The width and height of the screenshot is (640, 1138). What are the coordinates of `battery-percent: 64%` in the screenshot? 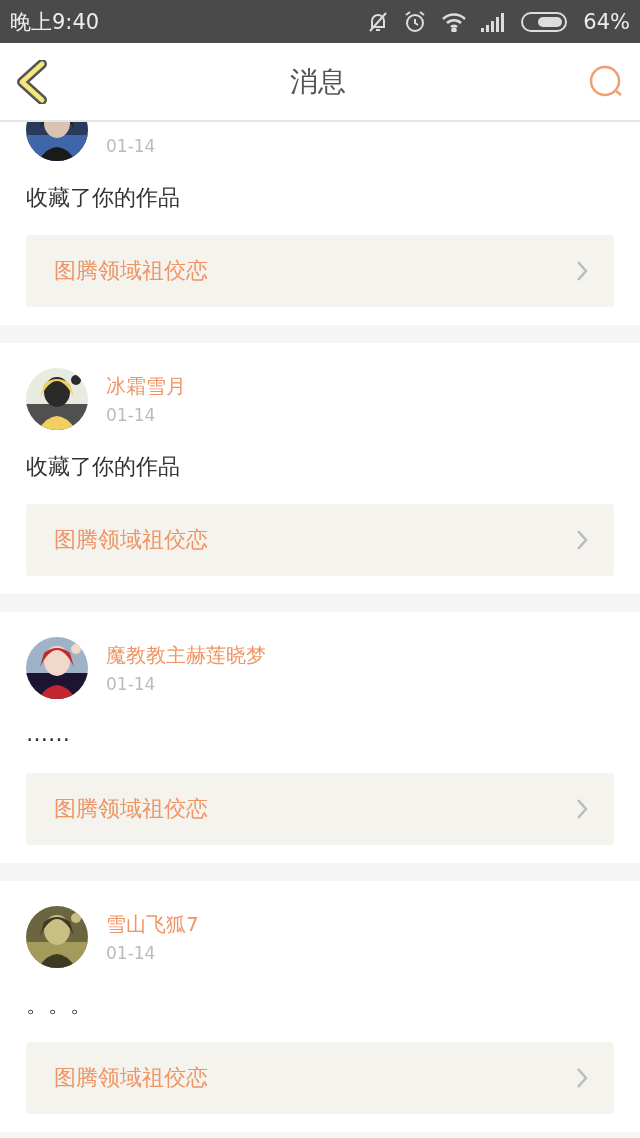 It's located at (606, 21).